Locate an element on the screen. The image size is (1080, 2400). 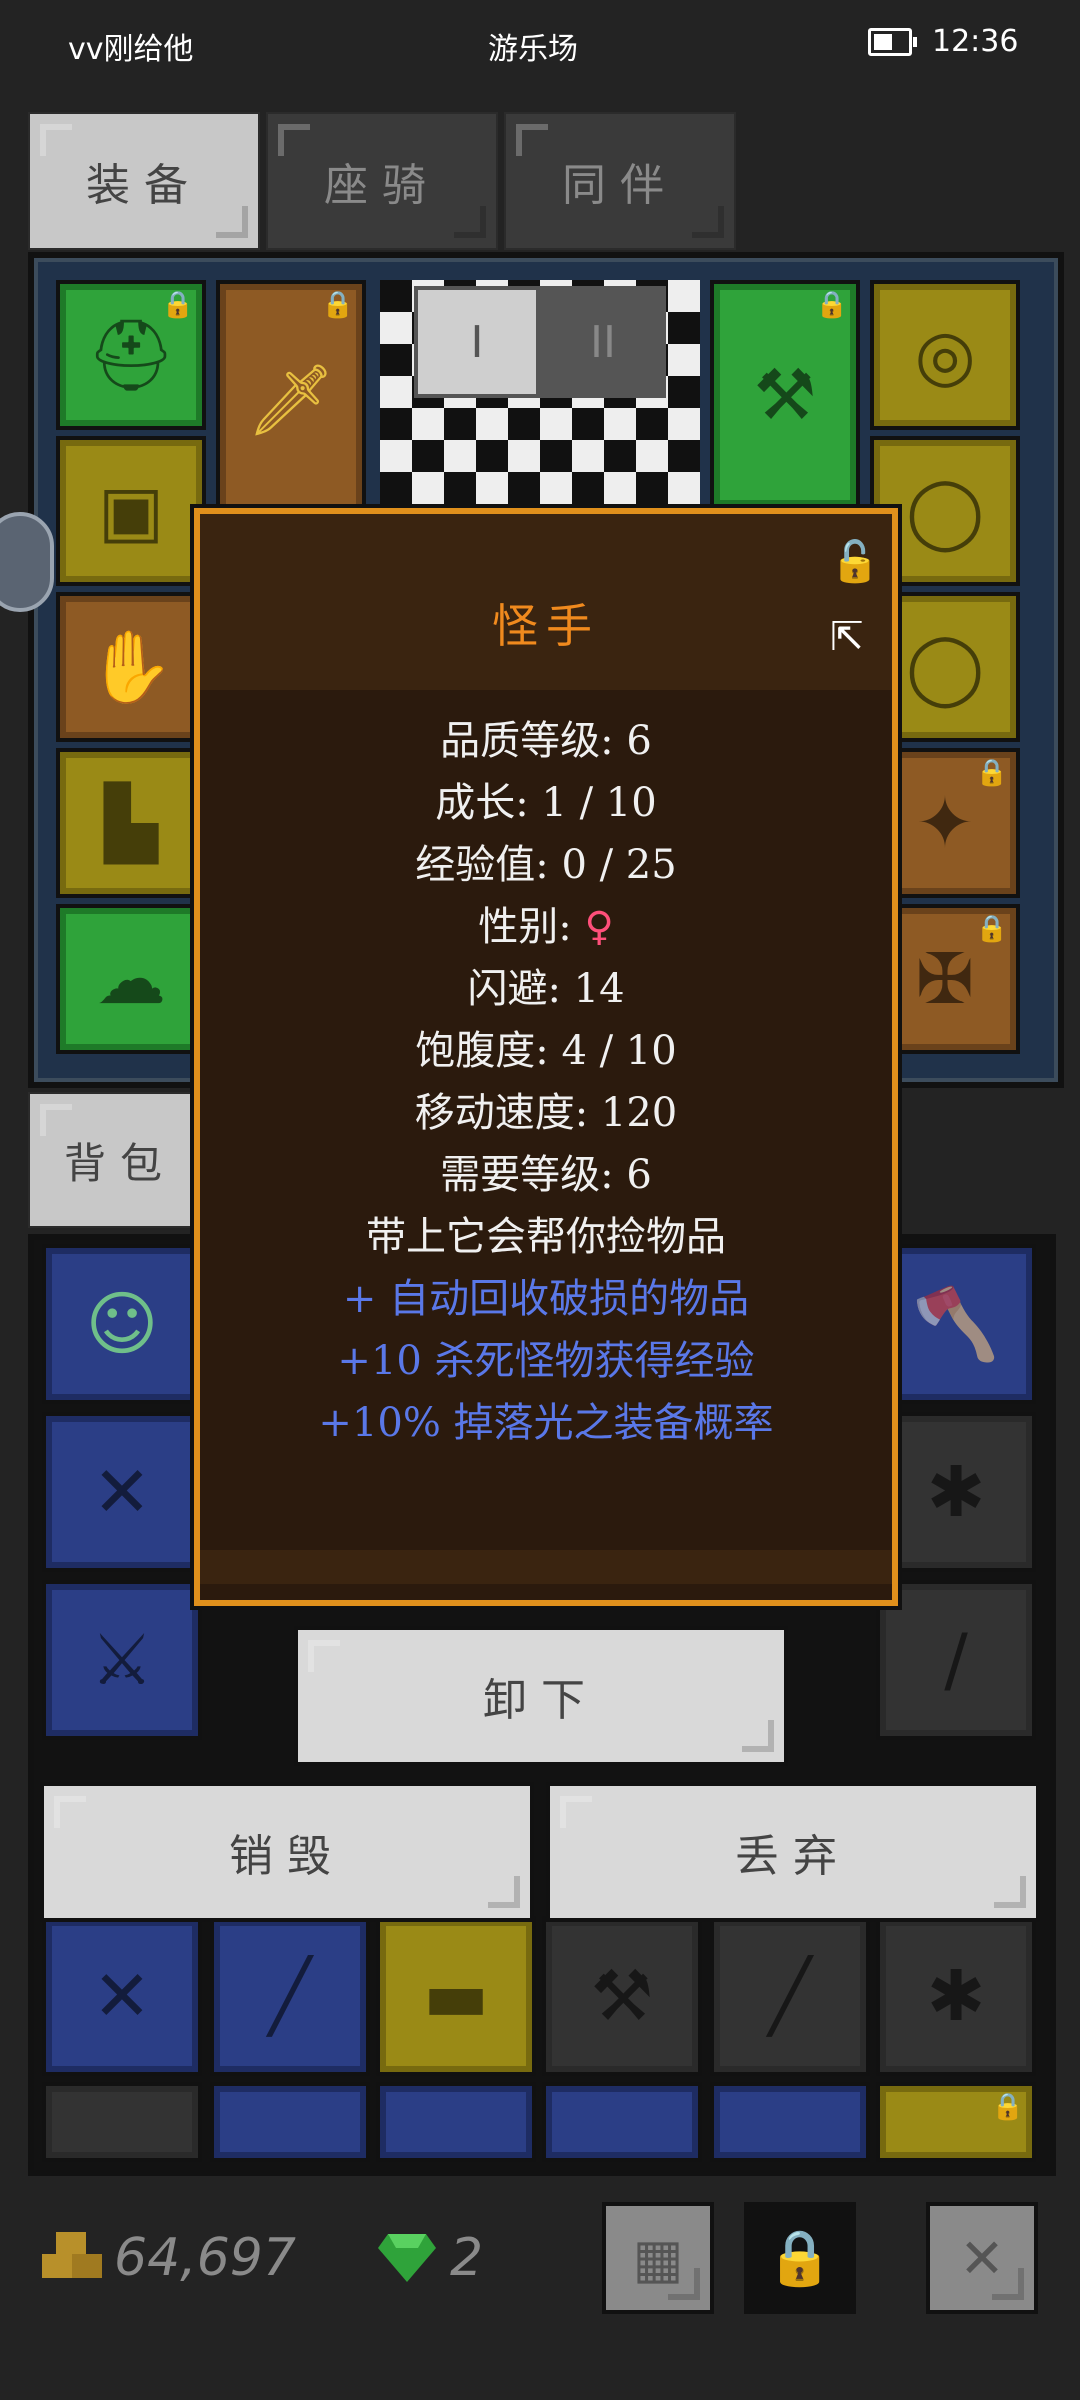
stat-experience: 经验值: 0 / 25 is located at coordinates (546, 865).